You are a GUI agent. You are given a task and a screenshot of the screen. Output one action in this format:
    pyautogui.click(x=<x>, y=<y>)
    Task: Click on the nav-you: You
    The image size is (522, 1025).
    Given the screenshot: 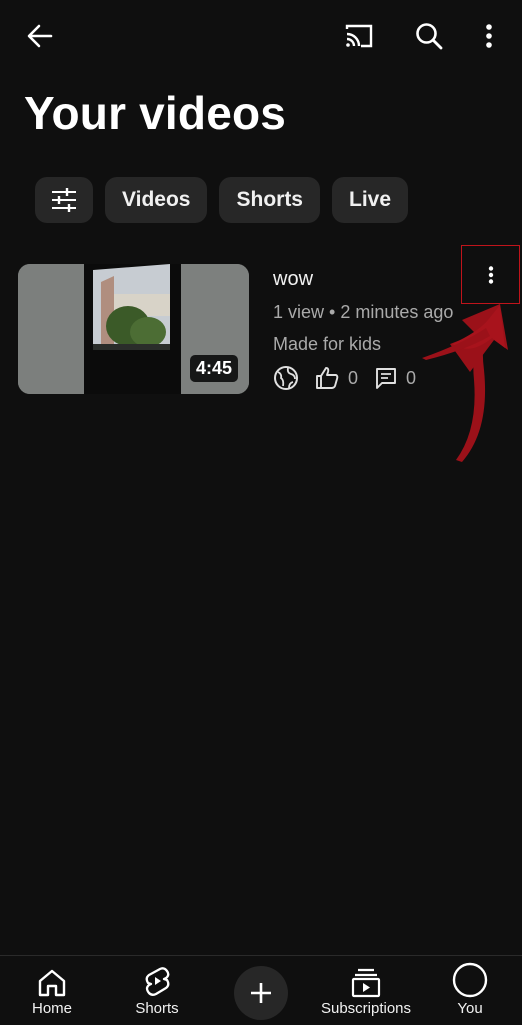 What is the action you would take?
    pyautogui.click(x=470, y=990)
    